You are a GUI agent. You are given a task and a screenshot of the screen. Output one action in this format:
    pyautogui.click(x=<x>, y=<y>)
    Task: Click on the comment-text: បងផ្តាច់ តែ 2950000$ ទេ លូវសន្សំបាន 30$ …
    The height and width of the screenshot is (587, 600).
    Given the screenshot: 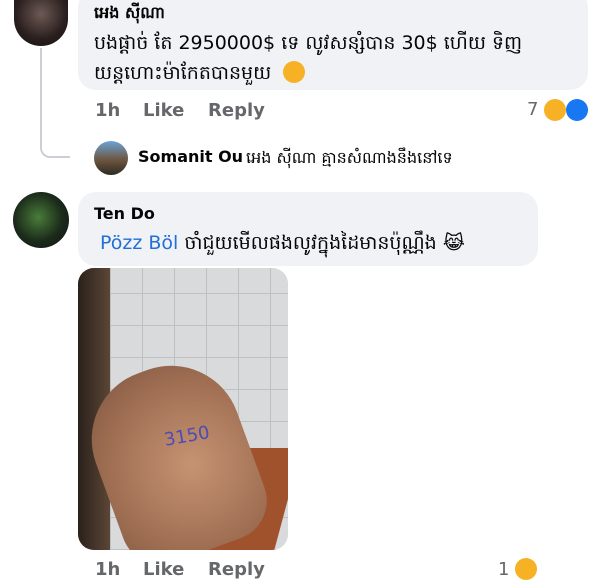 What is the action you would take?
    pyautogui.click(x=308, y=58)
    